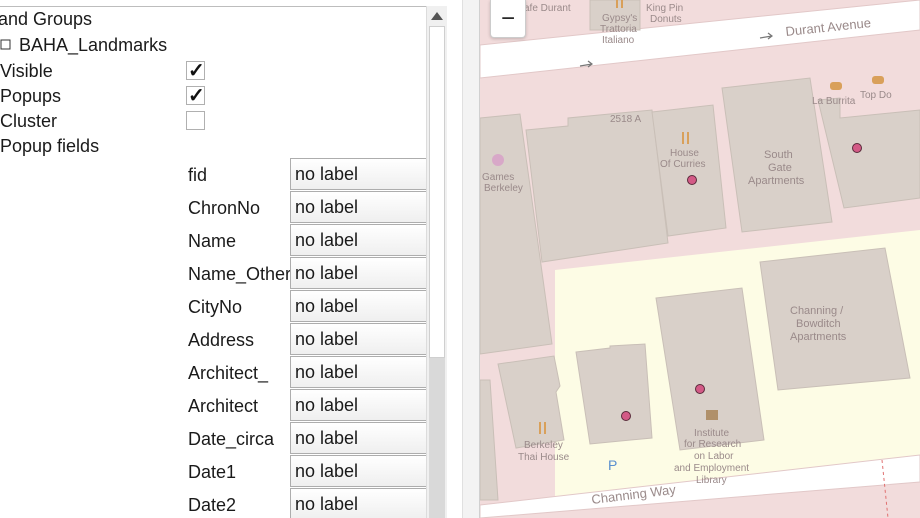 The height and width of the screenshot is (518, 920). What do you see at coordinates (198, 175) in the screenshot?
I see `field-name: fid` at bounding box center [198, 175].